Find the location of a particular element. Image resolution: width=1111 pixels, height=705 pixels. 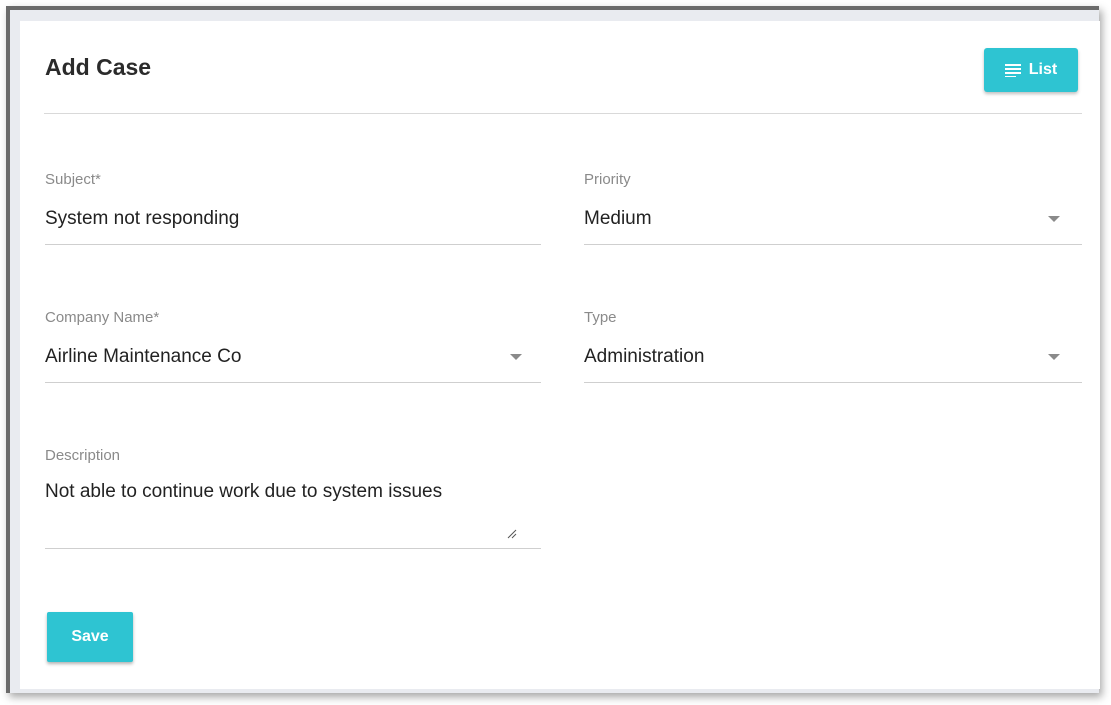

description-label: Description is located at coordinates (83, 455).